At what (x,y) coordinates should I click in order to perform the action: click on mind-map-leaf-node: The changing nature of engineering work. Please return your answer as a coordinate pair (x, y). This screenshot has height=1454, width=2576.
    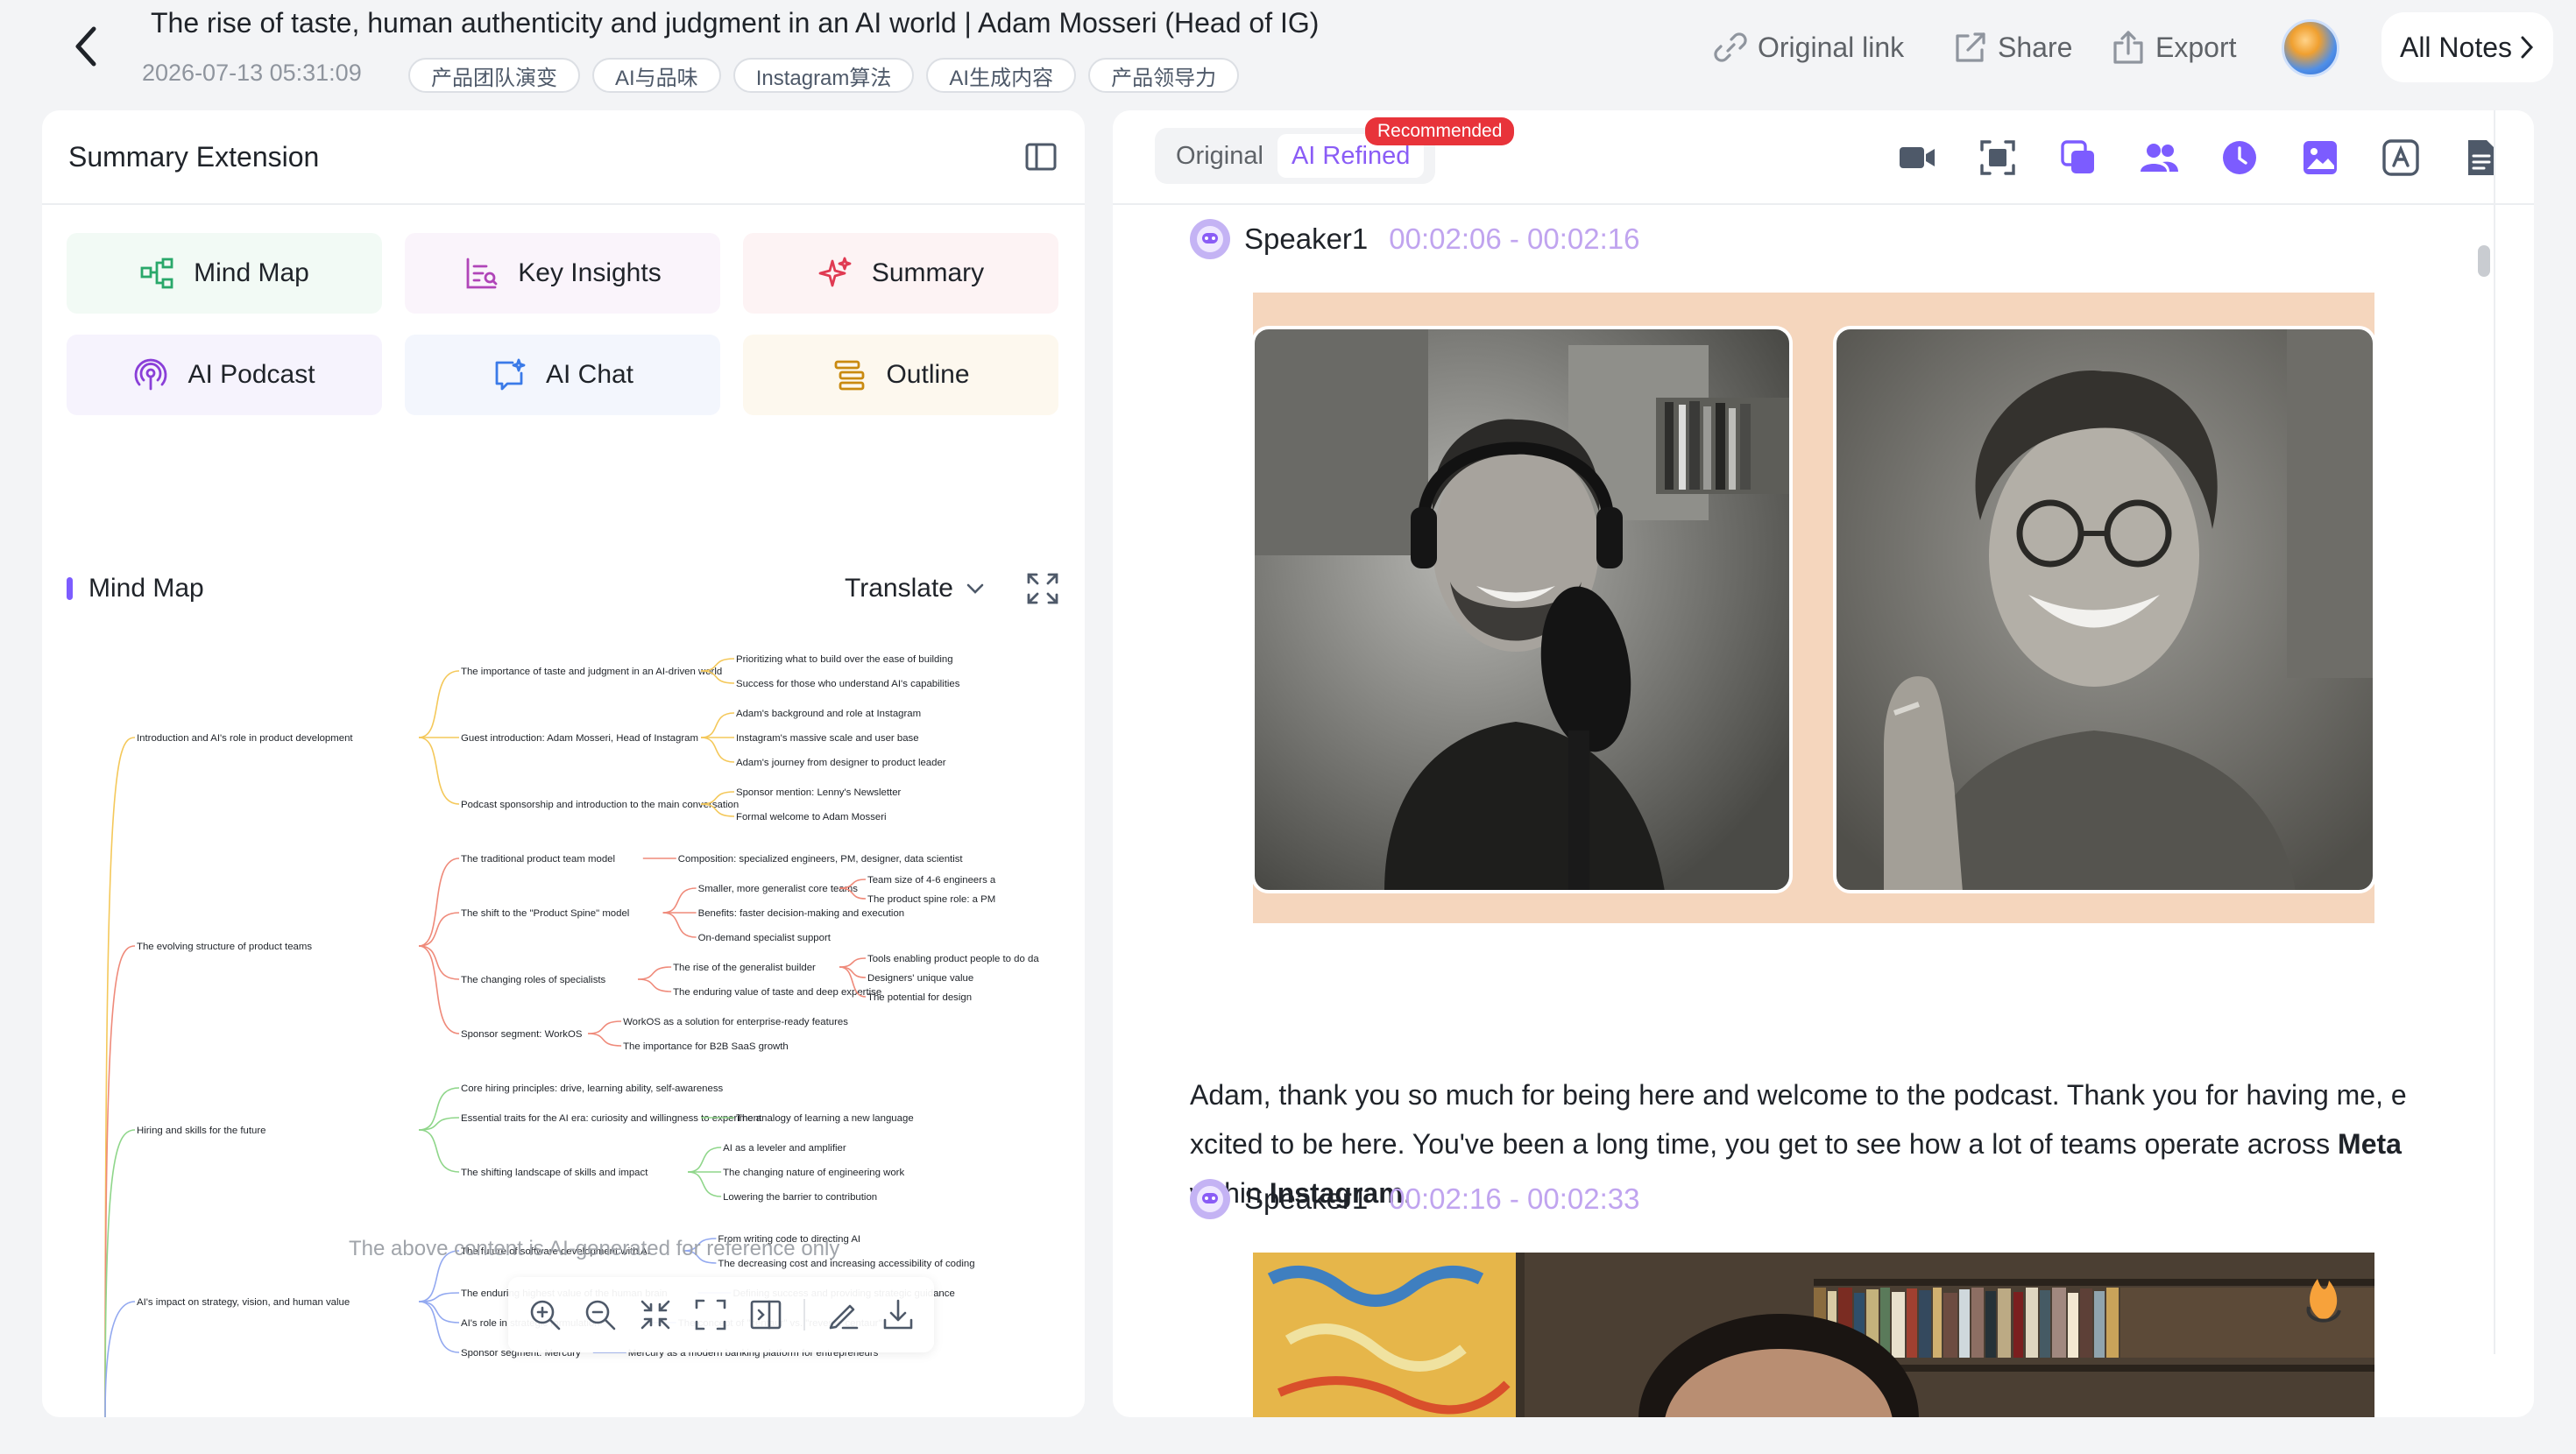
    Looking at the image, I should click on (813, 1173).